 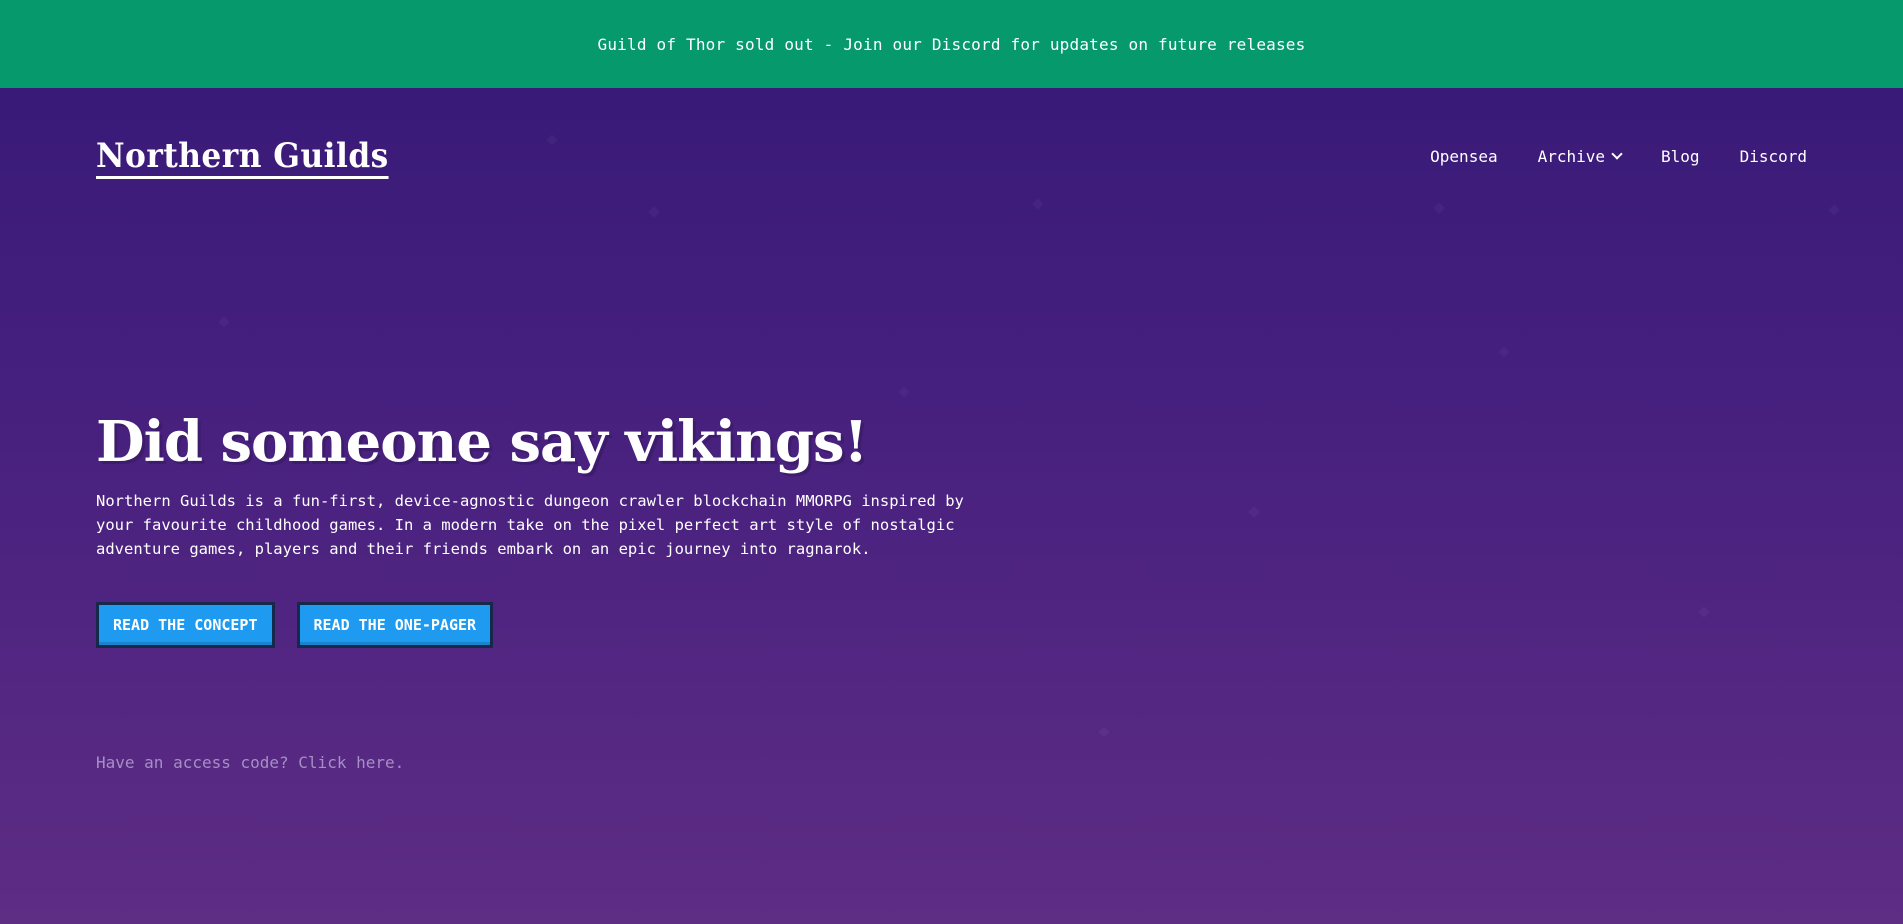 What do you see at coordinates (185, 625) in the screenshot?
I see `read-concept-button: READ THE CONCEPT` at bounding box center [185, 625].